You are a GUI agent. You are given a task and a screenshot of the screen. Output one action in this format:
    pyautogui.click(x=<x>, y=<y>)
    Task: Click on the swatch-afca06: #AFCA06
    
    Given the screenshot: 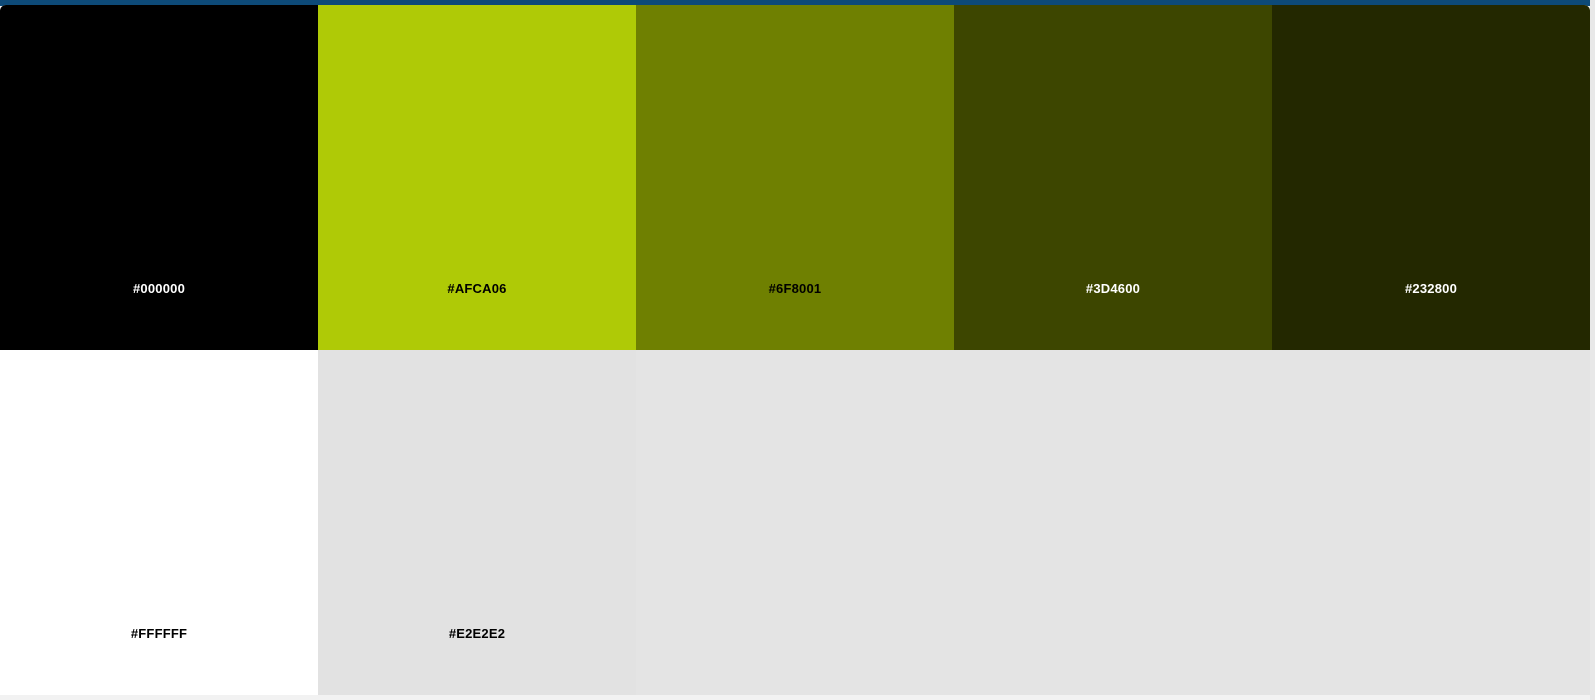 What is the action you would take?
    pyautogui.click(x=477, y=177)
    